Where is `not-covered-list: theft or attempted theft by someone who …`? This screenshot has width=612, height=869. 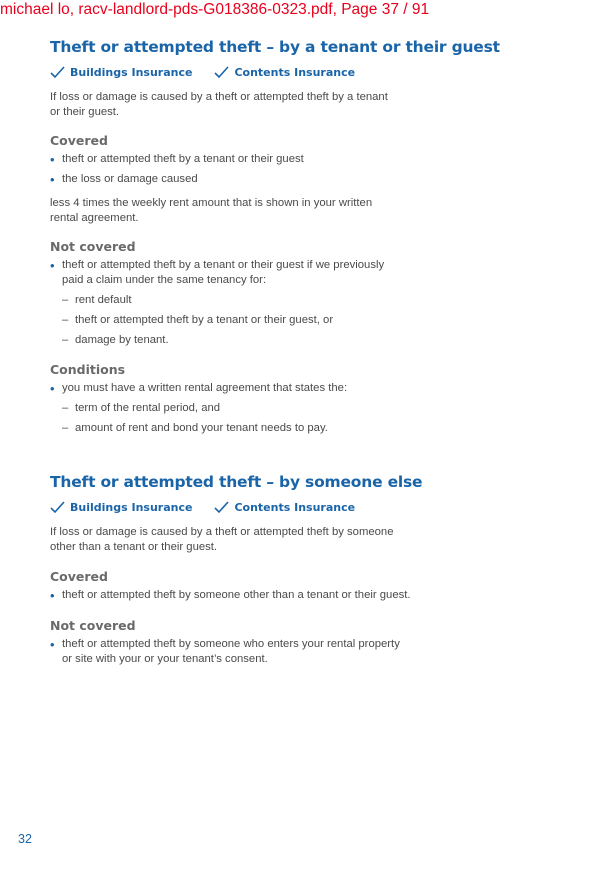
not-covered-list: theft or attempted theft by someone who … is located at coordinates (260, 652).